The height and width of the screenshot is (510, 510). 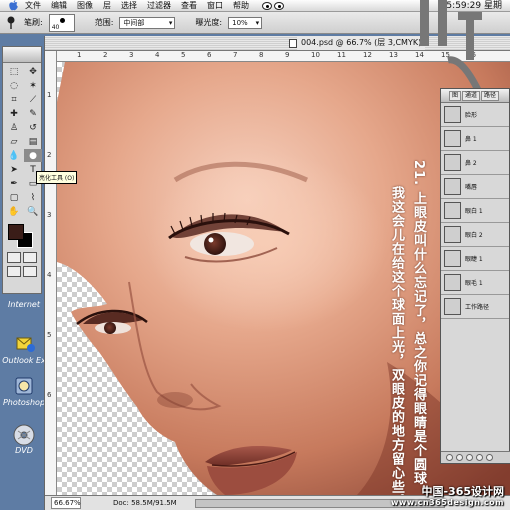 What do you see at coordinates (418, 327) in the screenshot?
I see `caption-line-1: 21. 上眼皮叫什么忘记了，总之你记得眼睛是个圆球，` at bounding box center [418, 327].